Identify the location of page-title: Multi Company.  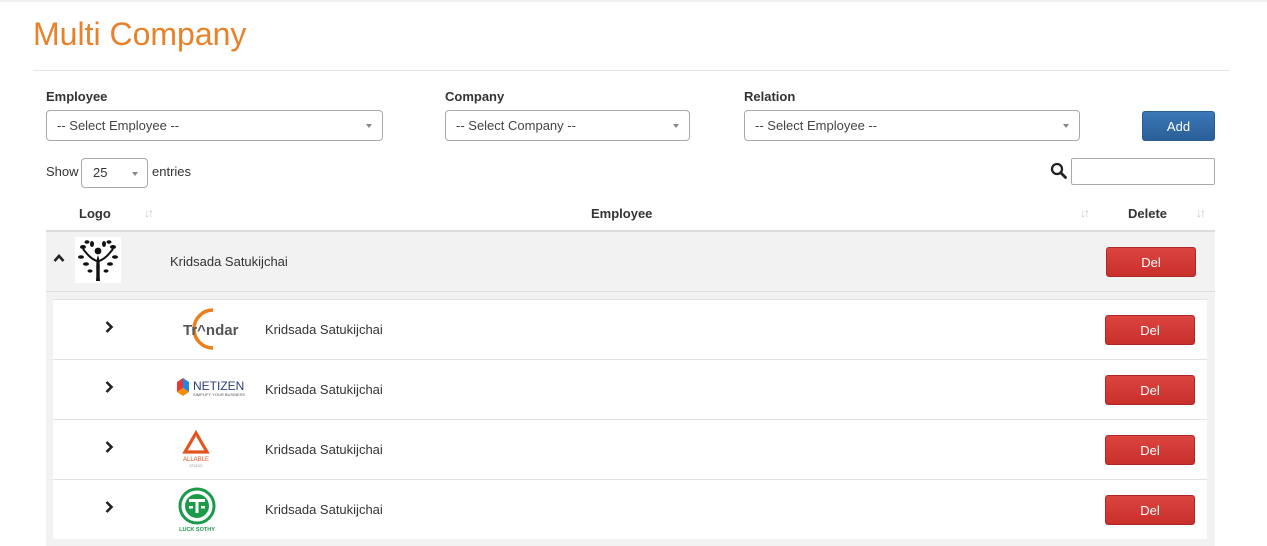
(140, 34).